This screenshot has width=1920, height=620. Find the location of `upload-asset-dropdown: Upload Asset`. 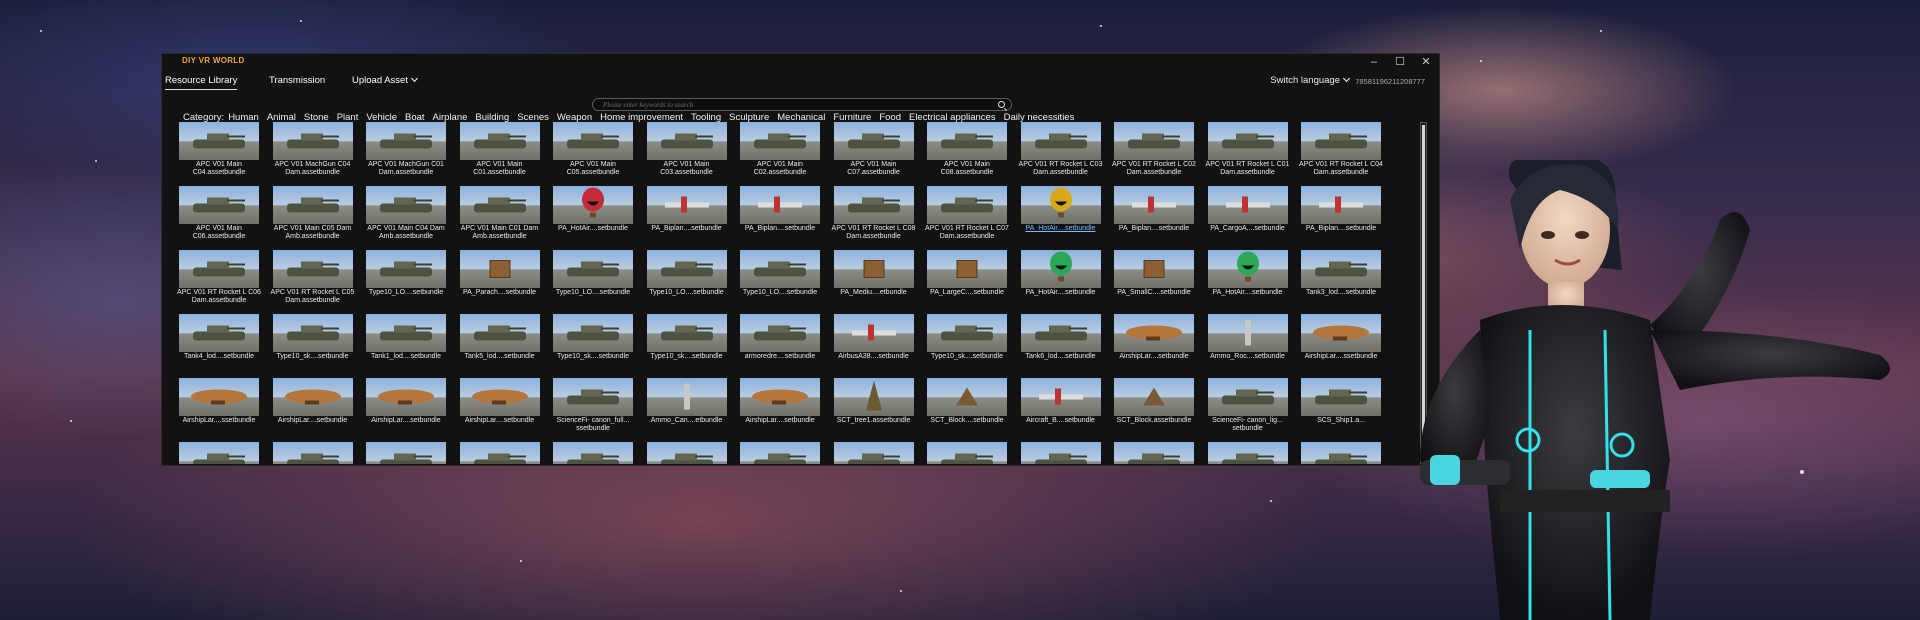

upload-asset-dropdown: Upload Asset is located at coordinates (384, 80).